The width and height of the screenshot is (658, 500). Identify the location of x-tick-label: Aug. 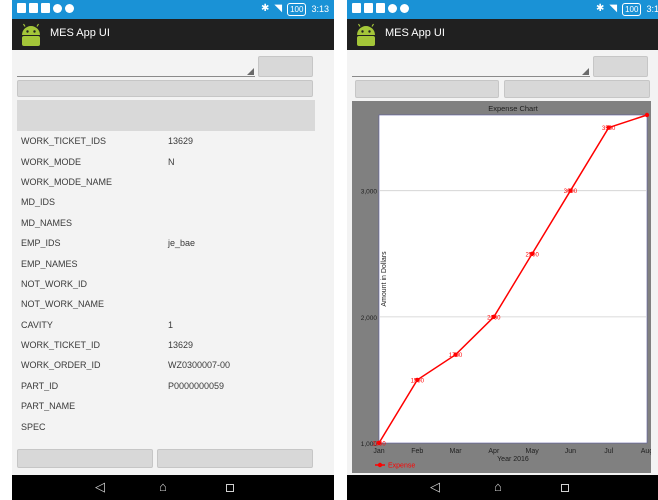
(646, 451).